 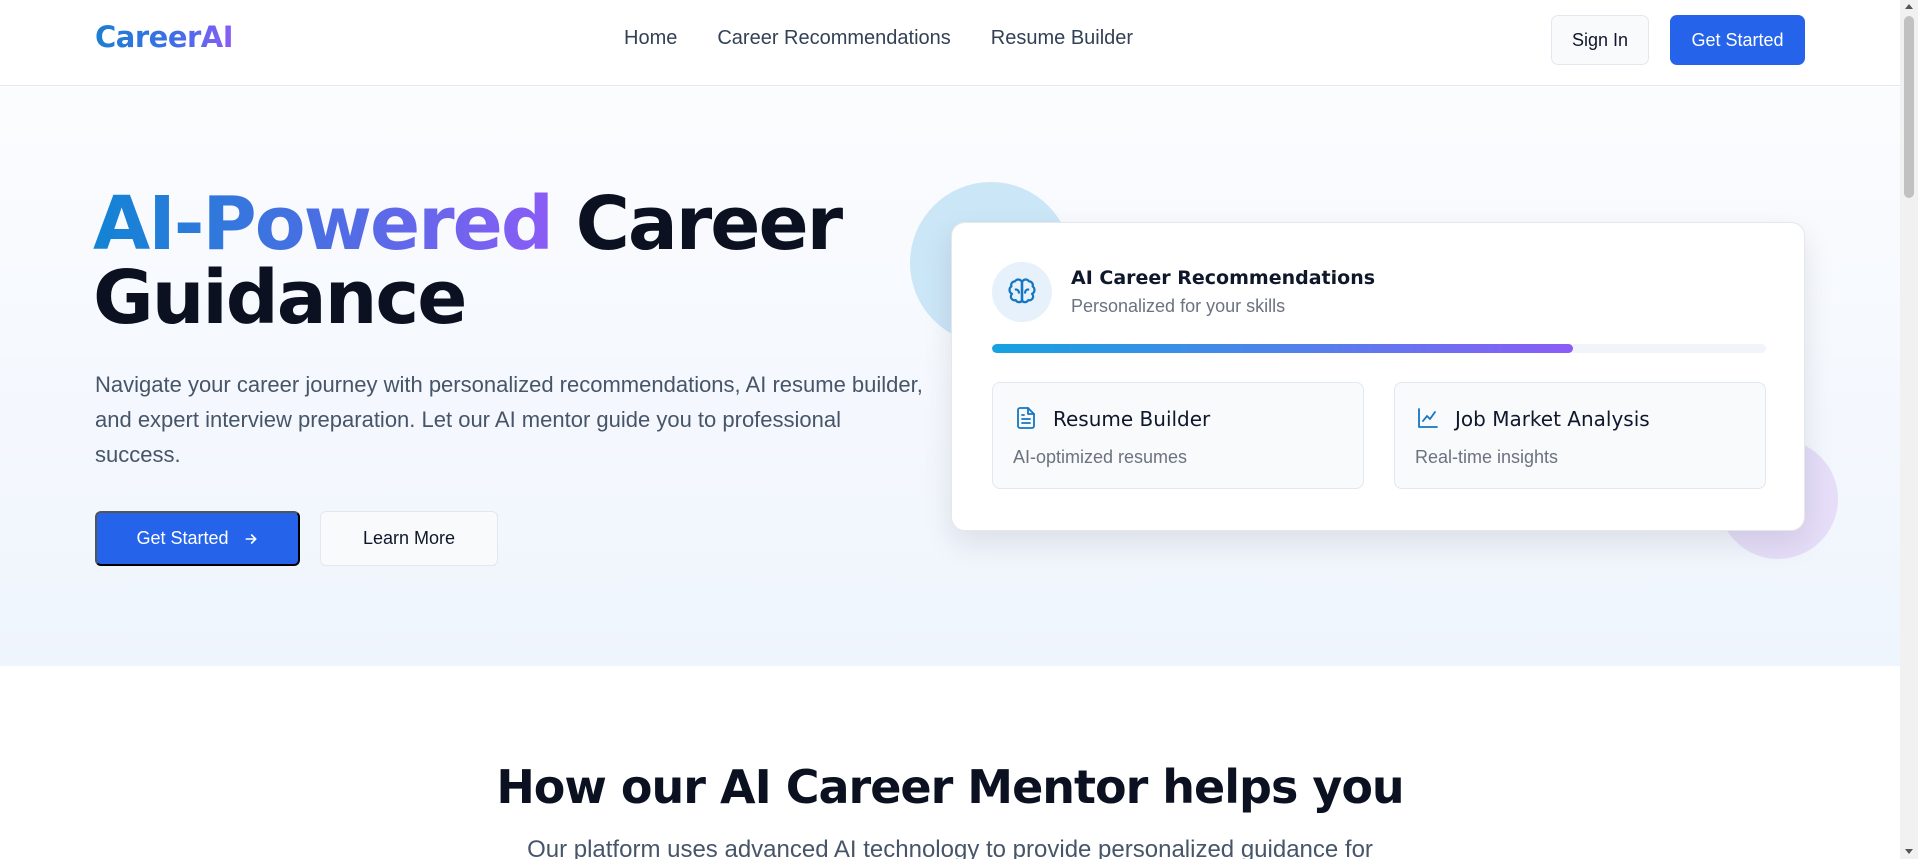 What do you see at coordinates (250, 538) in the screenshot?
I see `arrow-right-icon` at bounding box center [250, 538].